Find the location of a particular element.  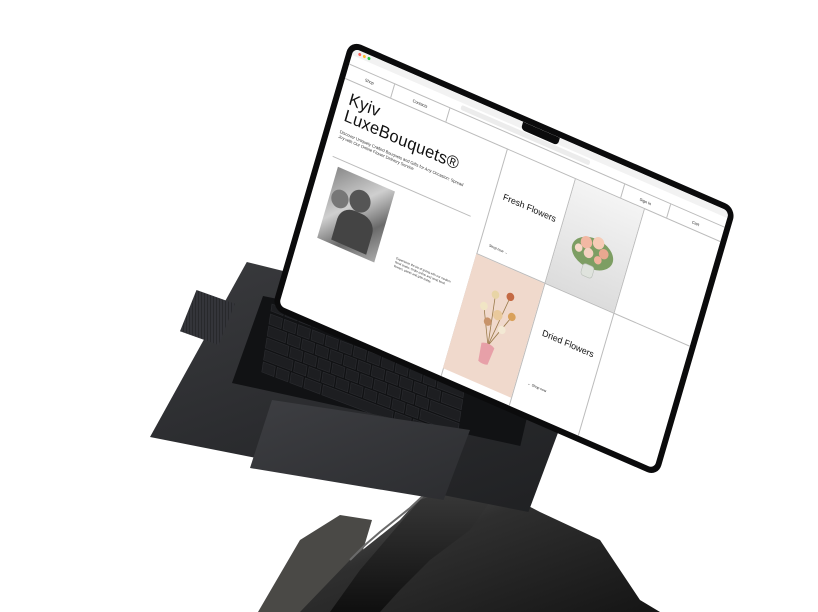

tile-fresh-link: Shop now → is located at coordinates (499, 250).